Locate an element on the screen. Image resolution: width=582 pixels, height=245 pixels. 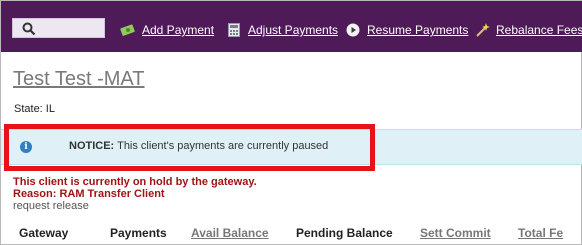
play-icon is located at coordinates (353, 30).